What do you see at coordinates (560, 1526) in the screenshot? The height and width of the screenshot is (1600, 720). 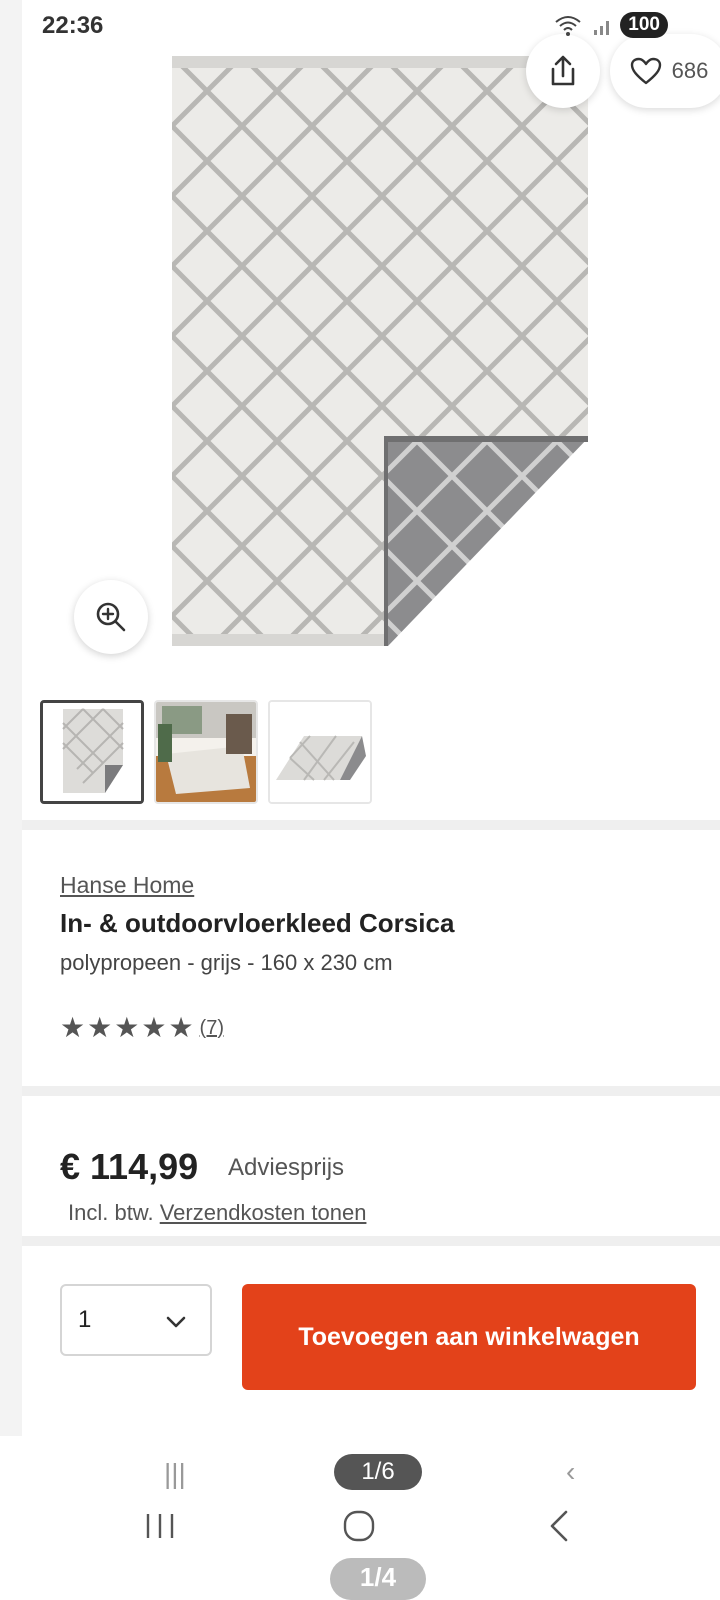 I see `back-icon` at bounding box center [560, 1526].